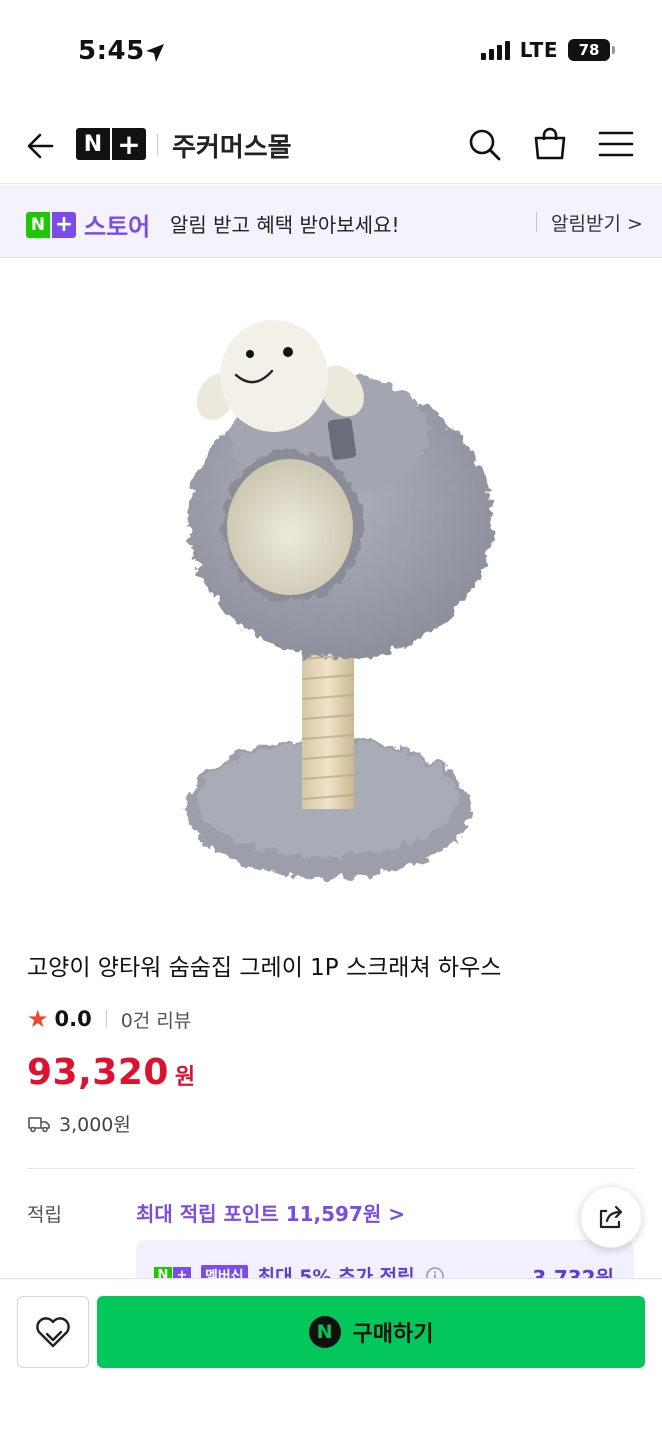  Describe the element at coordinates (95, 1125) in the screenshot. I see `shipping-fee-value: 3,000원` at that location.